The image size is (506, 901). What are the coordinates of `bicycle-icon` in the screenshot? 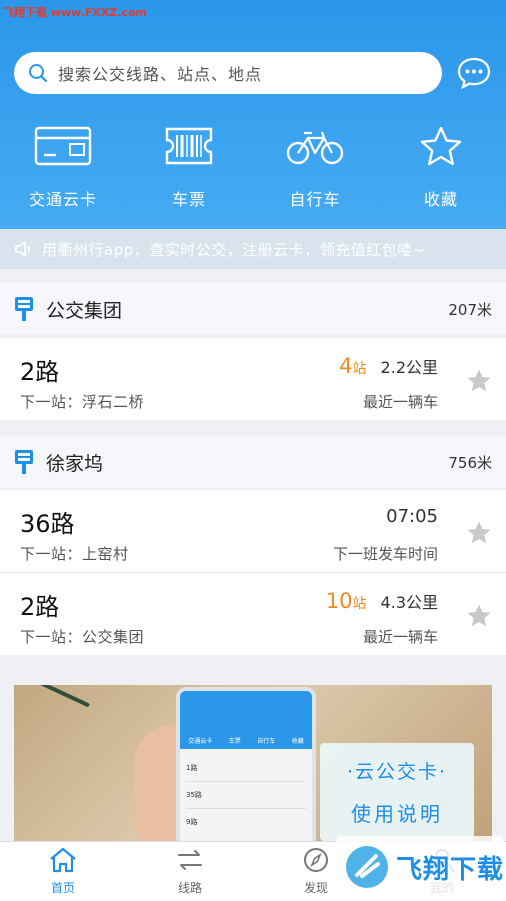 It's located at (315, 148).